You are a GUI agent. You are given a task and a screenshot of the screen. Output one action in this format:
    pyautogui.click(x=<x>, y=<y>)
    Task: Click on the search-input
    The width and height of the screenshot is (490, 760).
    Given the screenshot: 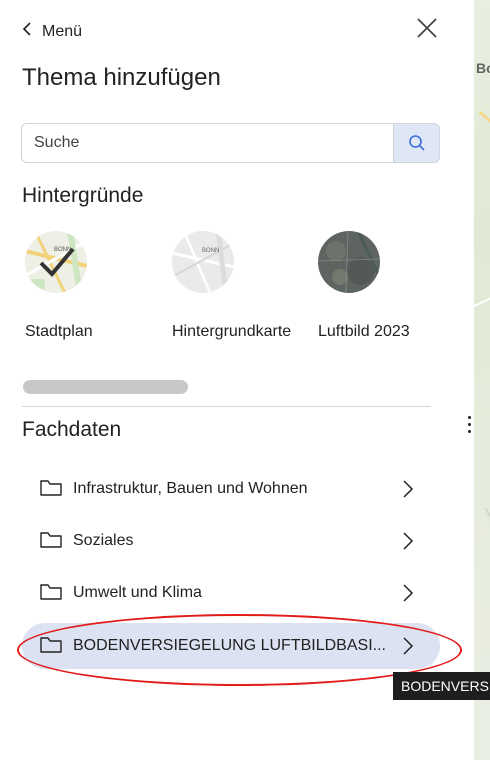 What is the action you would take?
    pyautogui.click(x=207, y=143)
    